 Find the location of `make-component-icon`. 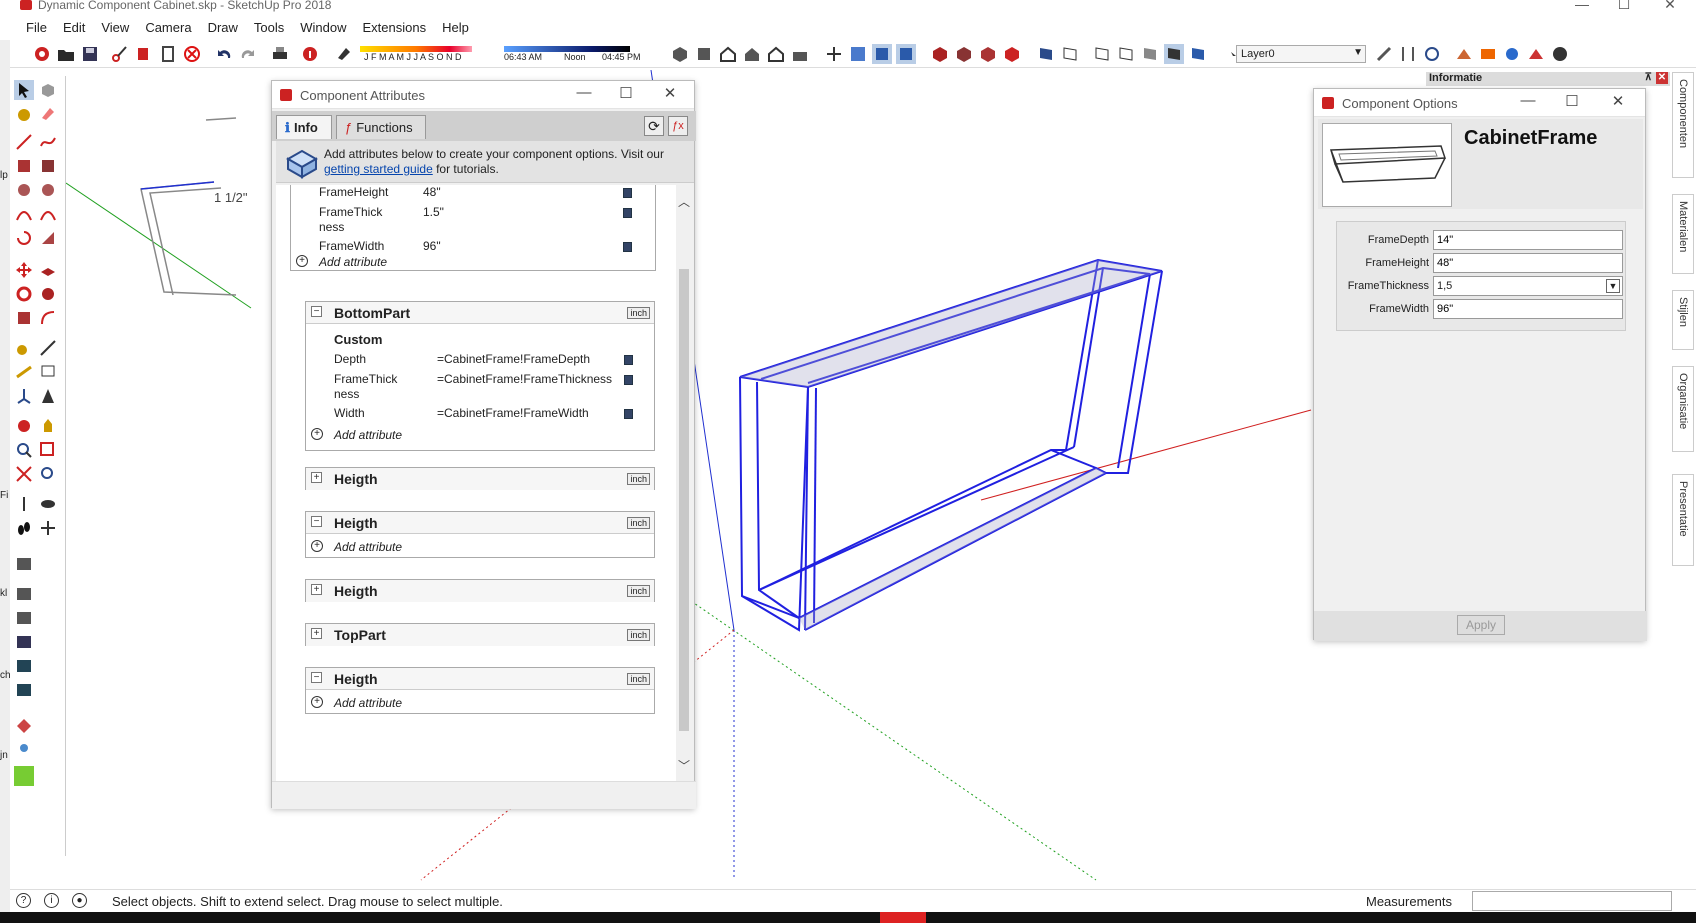

make-component-icon is located at coordinates (48, 90).